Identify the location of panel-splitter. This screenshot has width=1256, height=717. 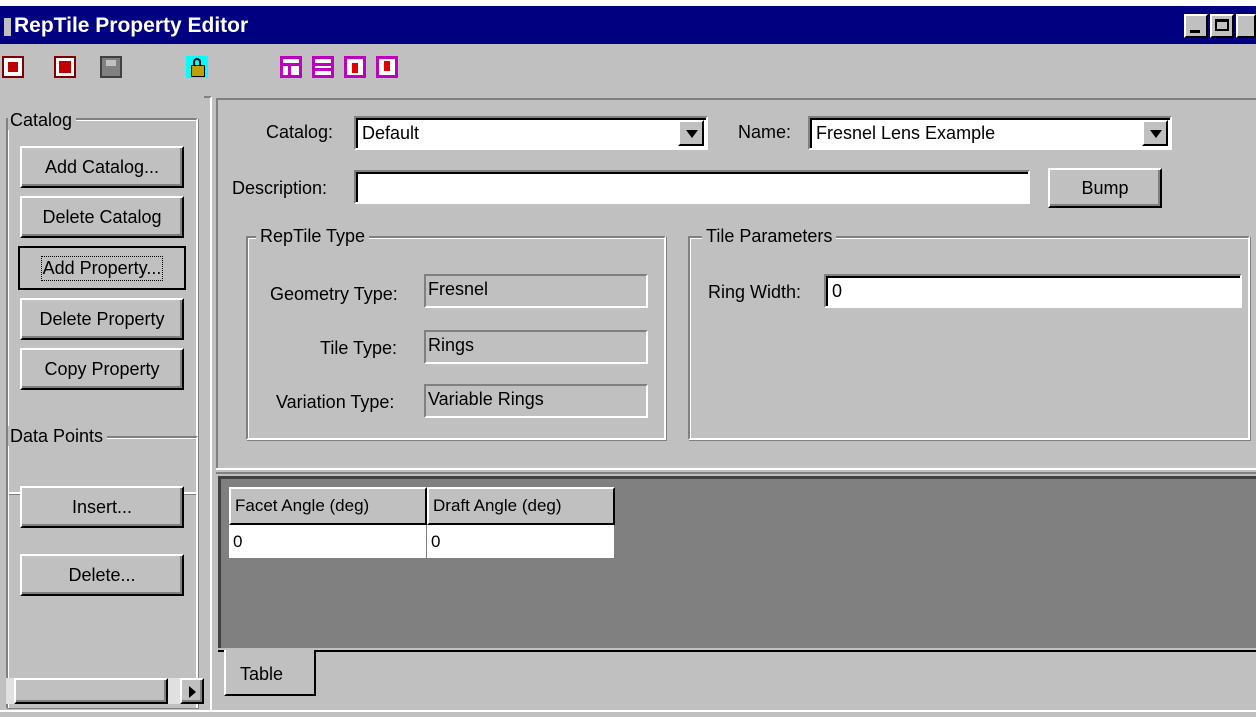
(736, 471).